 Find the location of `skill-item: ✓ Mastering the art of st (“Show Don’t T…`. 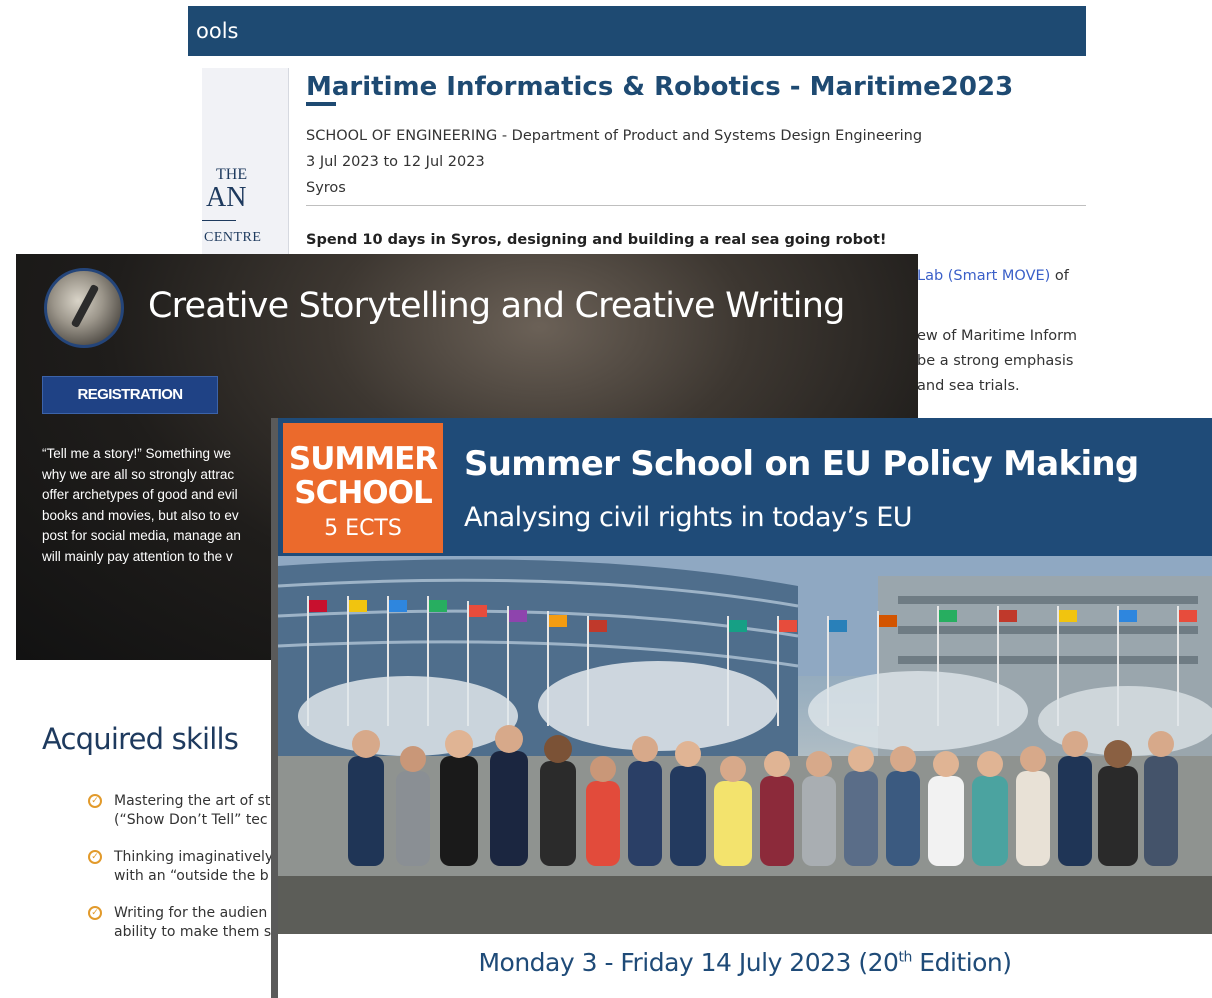

skill-item: ✓ Mastering the art of st (“Show Don’t T… is located at coordinates (188, 812).